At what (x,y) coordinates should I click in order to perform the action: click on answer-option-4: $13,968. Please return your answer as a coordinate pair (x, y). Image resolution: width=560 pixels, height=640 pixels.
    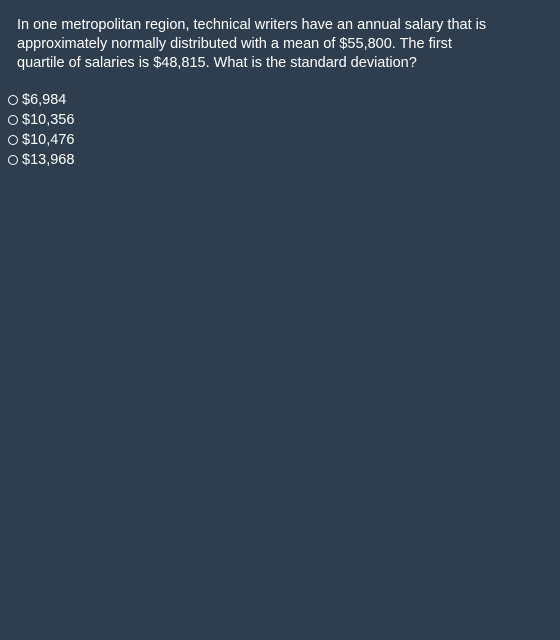
    Looking at the image, I should click on (41, 160).